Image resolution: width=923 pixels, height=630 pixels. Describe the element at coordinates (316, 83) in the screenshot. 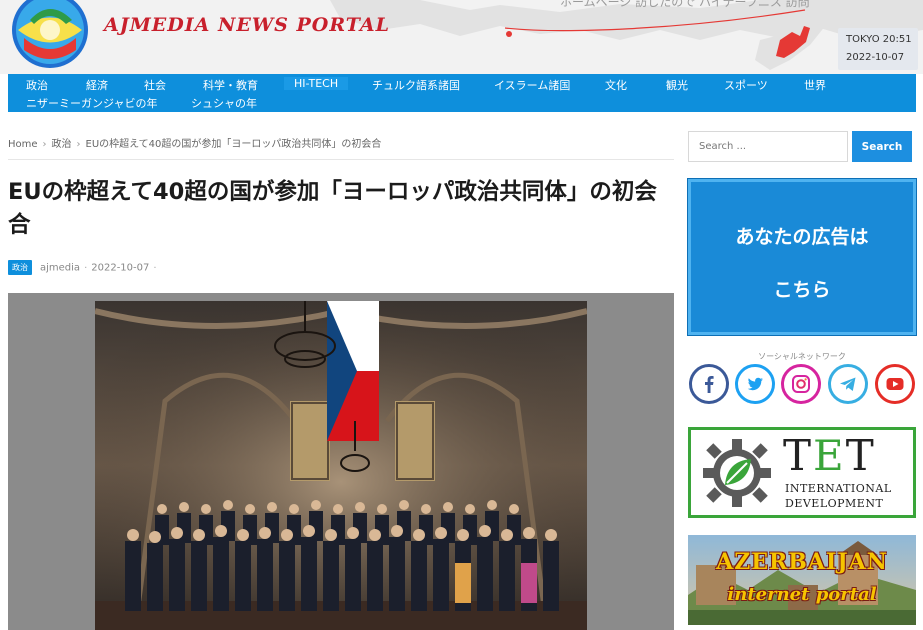

I see `nav-item-hitech: HI-TECH` at that location.